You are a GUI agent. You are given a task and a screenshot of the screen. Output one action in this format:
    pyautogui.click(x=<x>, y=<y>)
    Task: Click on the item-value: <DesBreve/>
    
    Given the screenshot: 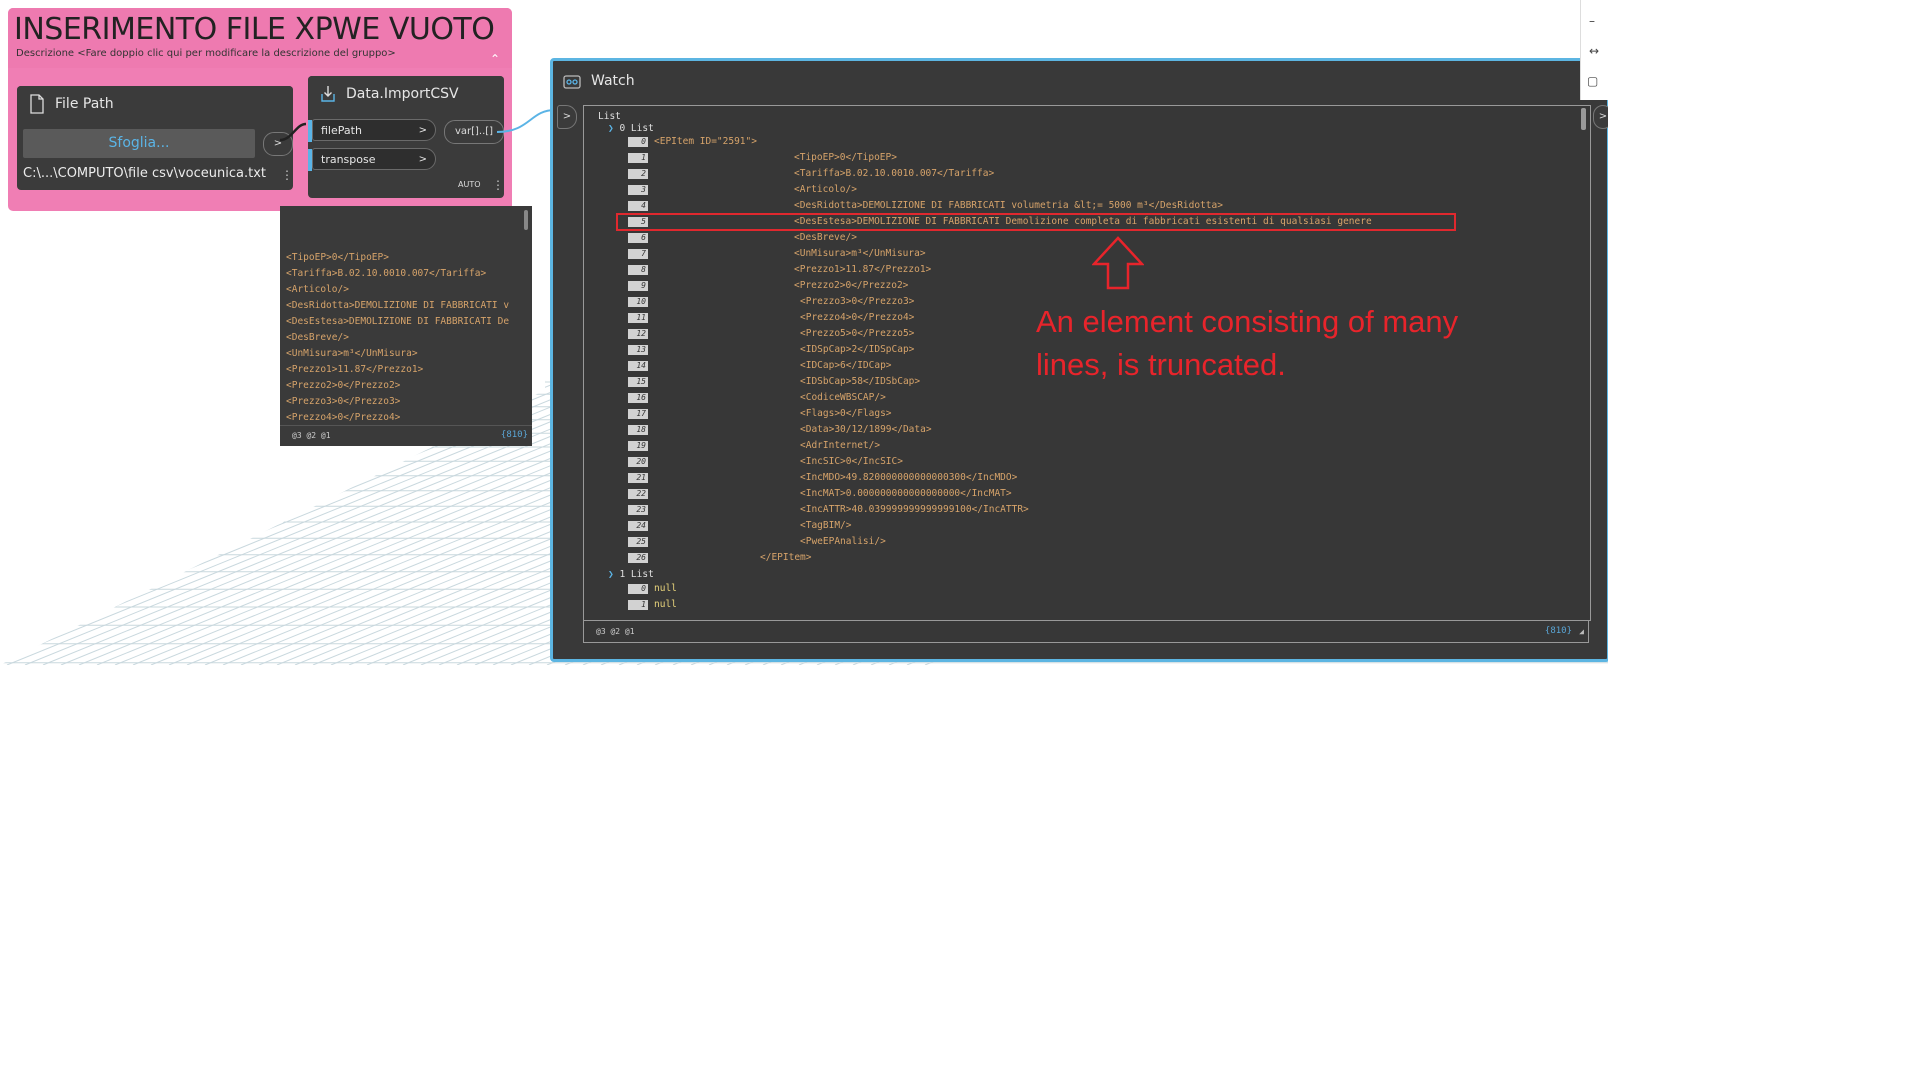 What is the action you would take?
    pyautogui.click(x=825, y=237)
    